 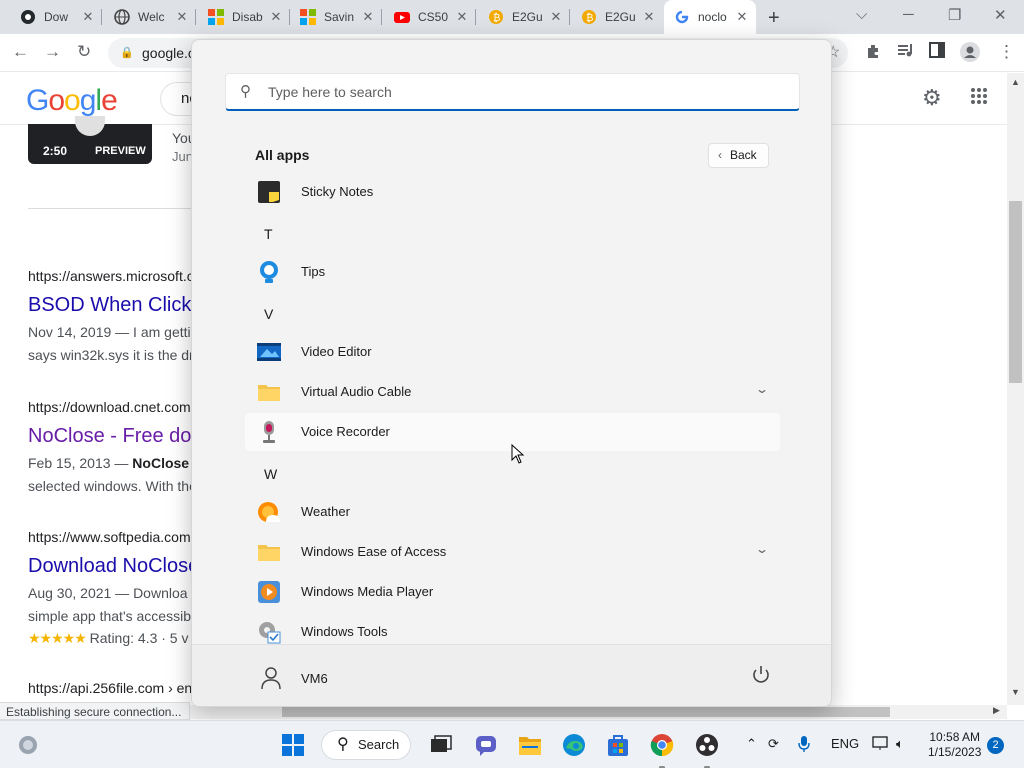 What do you see at coordinates (512, 592) in the screenshot?
I see `app-windows-media-player: Windows Media Player` at bounding box center [512, 592].